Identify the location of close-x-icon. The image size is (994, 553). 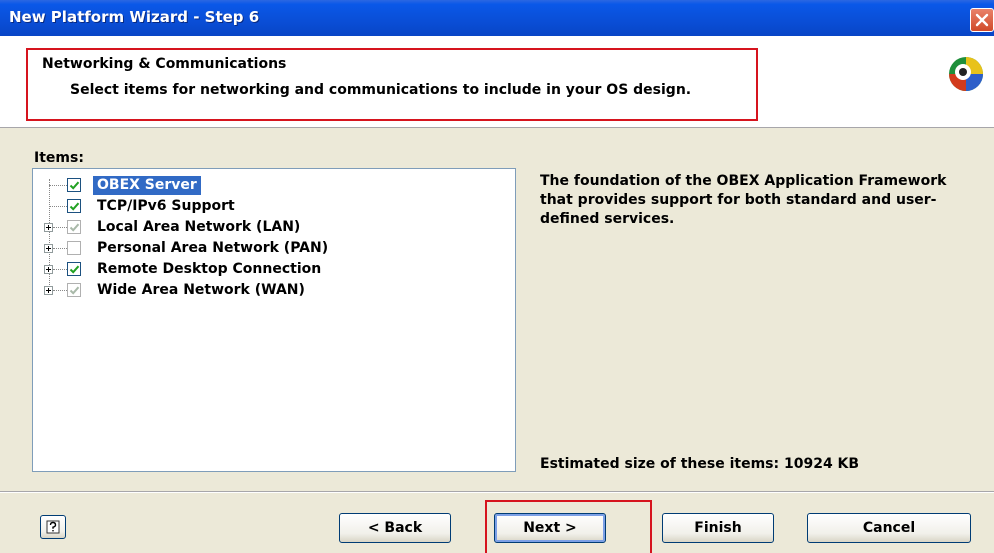
(982, 20).